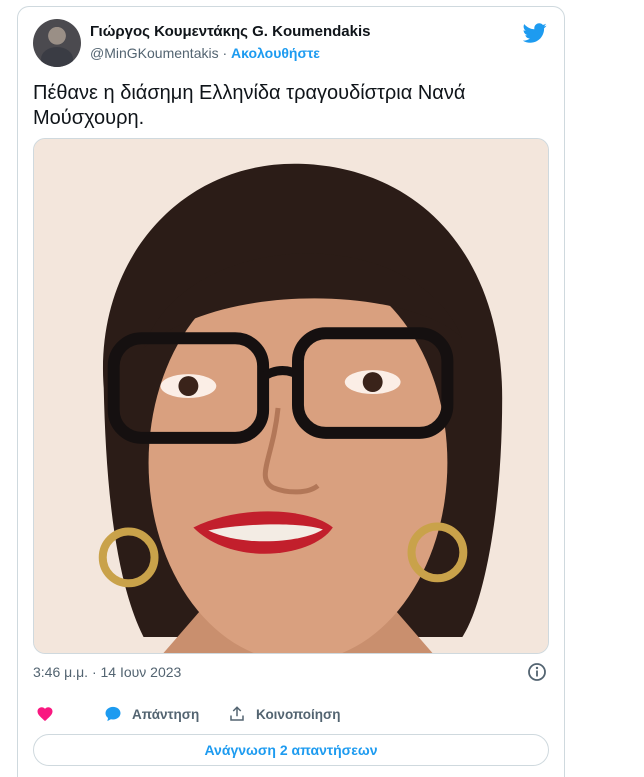 The width and height of the screenshot is (644, 777). I want to click on author-avatar, so click(57, 43).